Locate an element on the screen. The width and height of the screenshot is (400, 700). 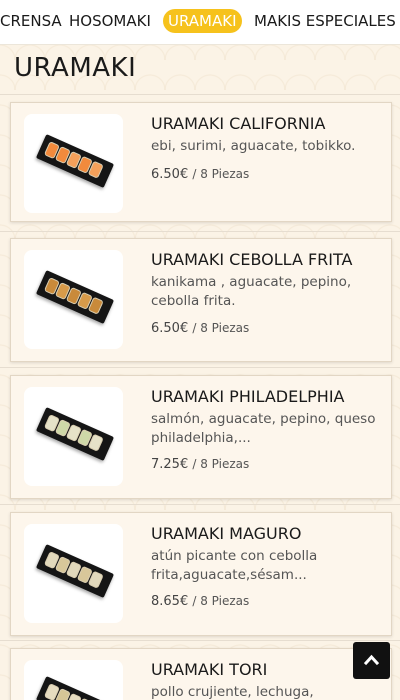
tab-makis-especiales: MAKIS ESPECIALES is located at coordinates (324, 21).